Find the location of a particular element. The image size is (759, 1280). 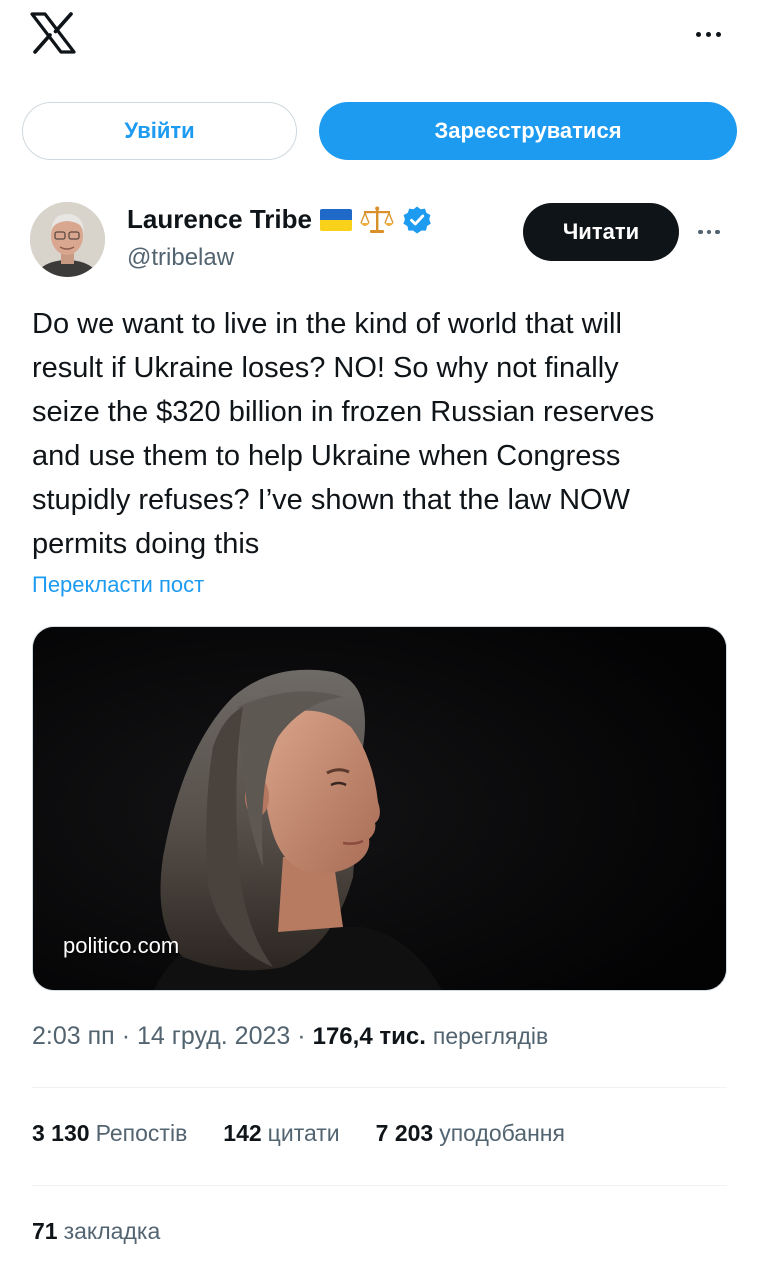

reposts-label: Репостів is located at coordinates (141, 1133).